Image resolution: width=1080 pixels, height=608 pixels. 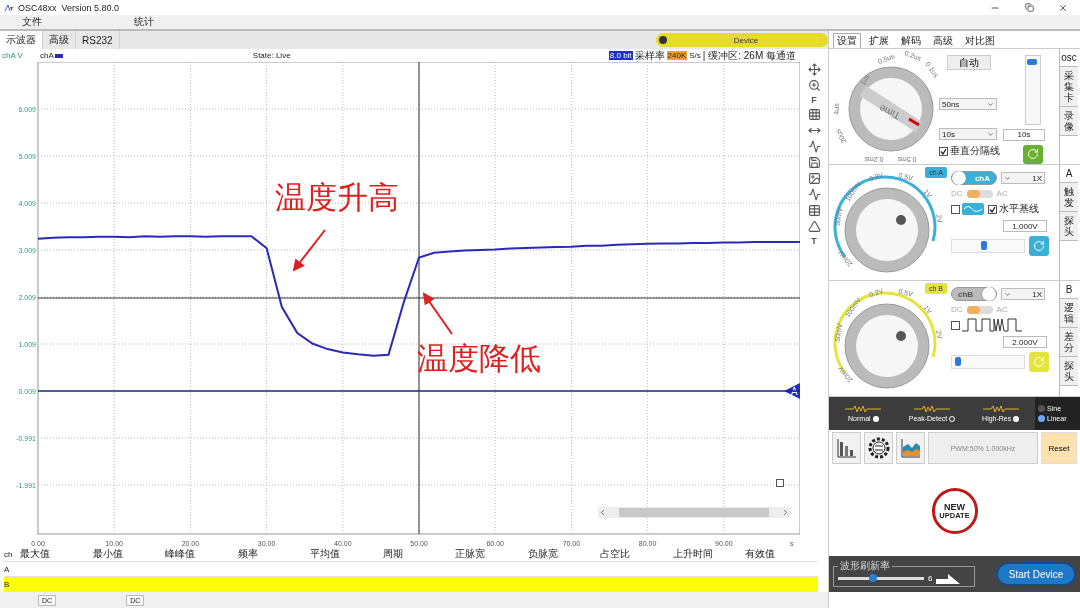 I want to click on offset-field: 1.000V, so click(x=1025, y=226).